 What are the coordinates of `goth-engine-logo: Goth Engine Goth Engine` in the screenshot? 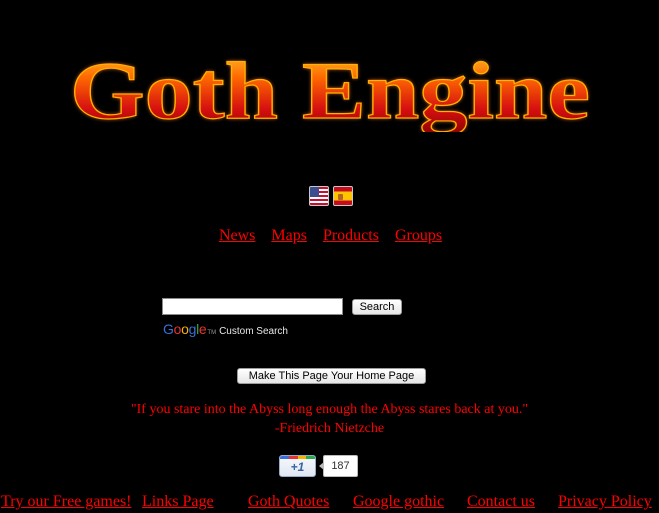 It's located at (329, 88).